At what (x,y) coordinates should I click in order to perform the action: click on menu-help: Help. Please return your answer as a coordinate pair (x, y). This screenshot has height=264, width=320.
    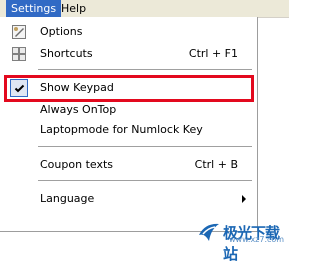
    Looking at the image, I should click on (73, 8).